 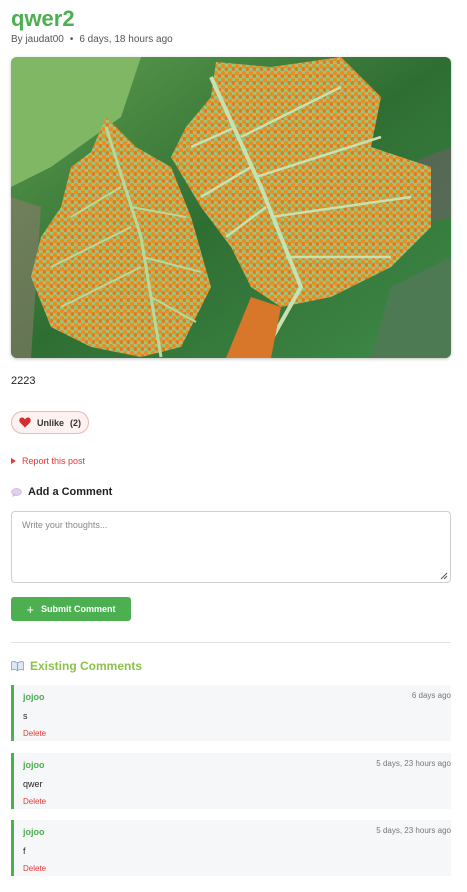 I want to click on comment-item: jojoo 5 days, 23 hours ago f Delete, so click(x=231, y=848).